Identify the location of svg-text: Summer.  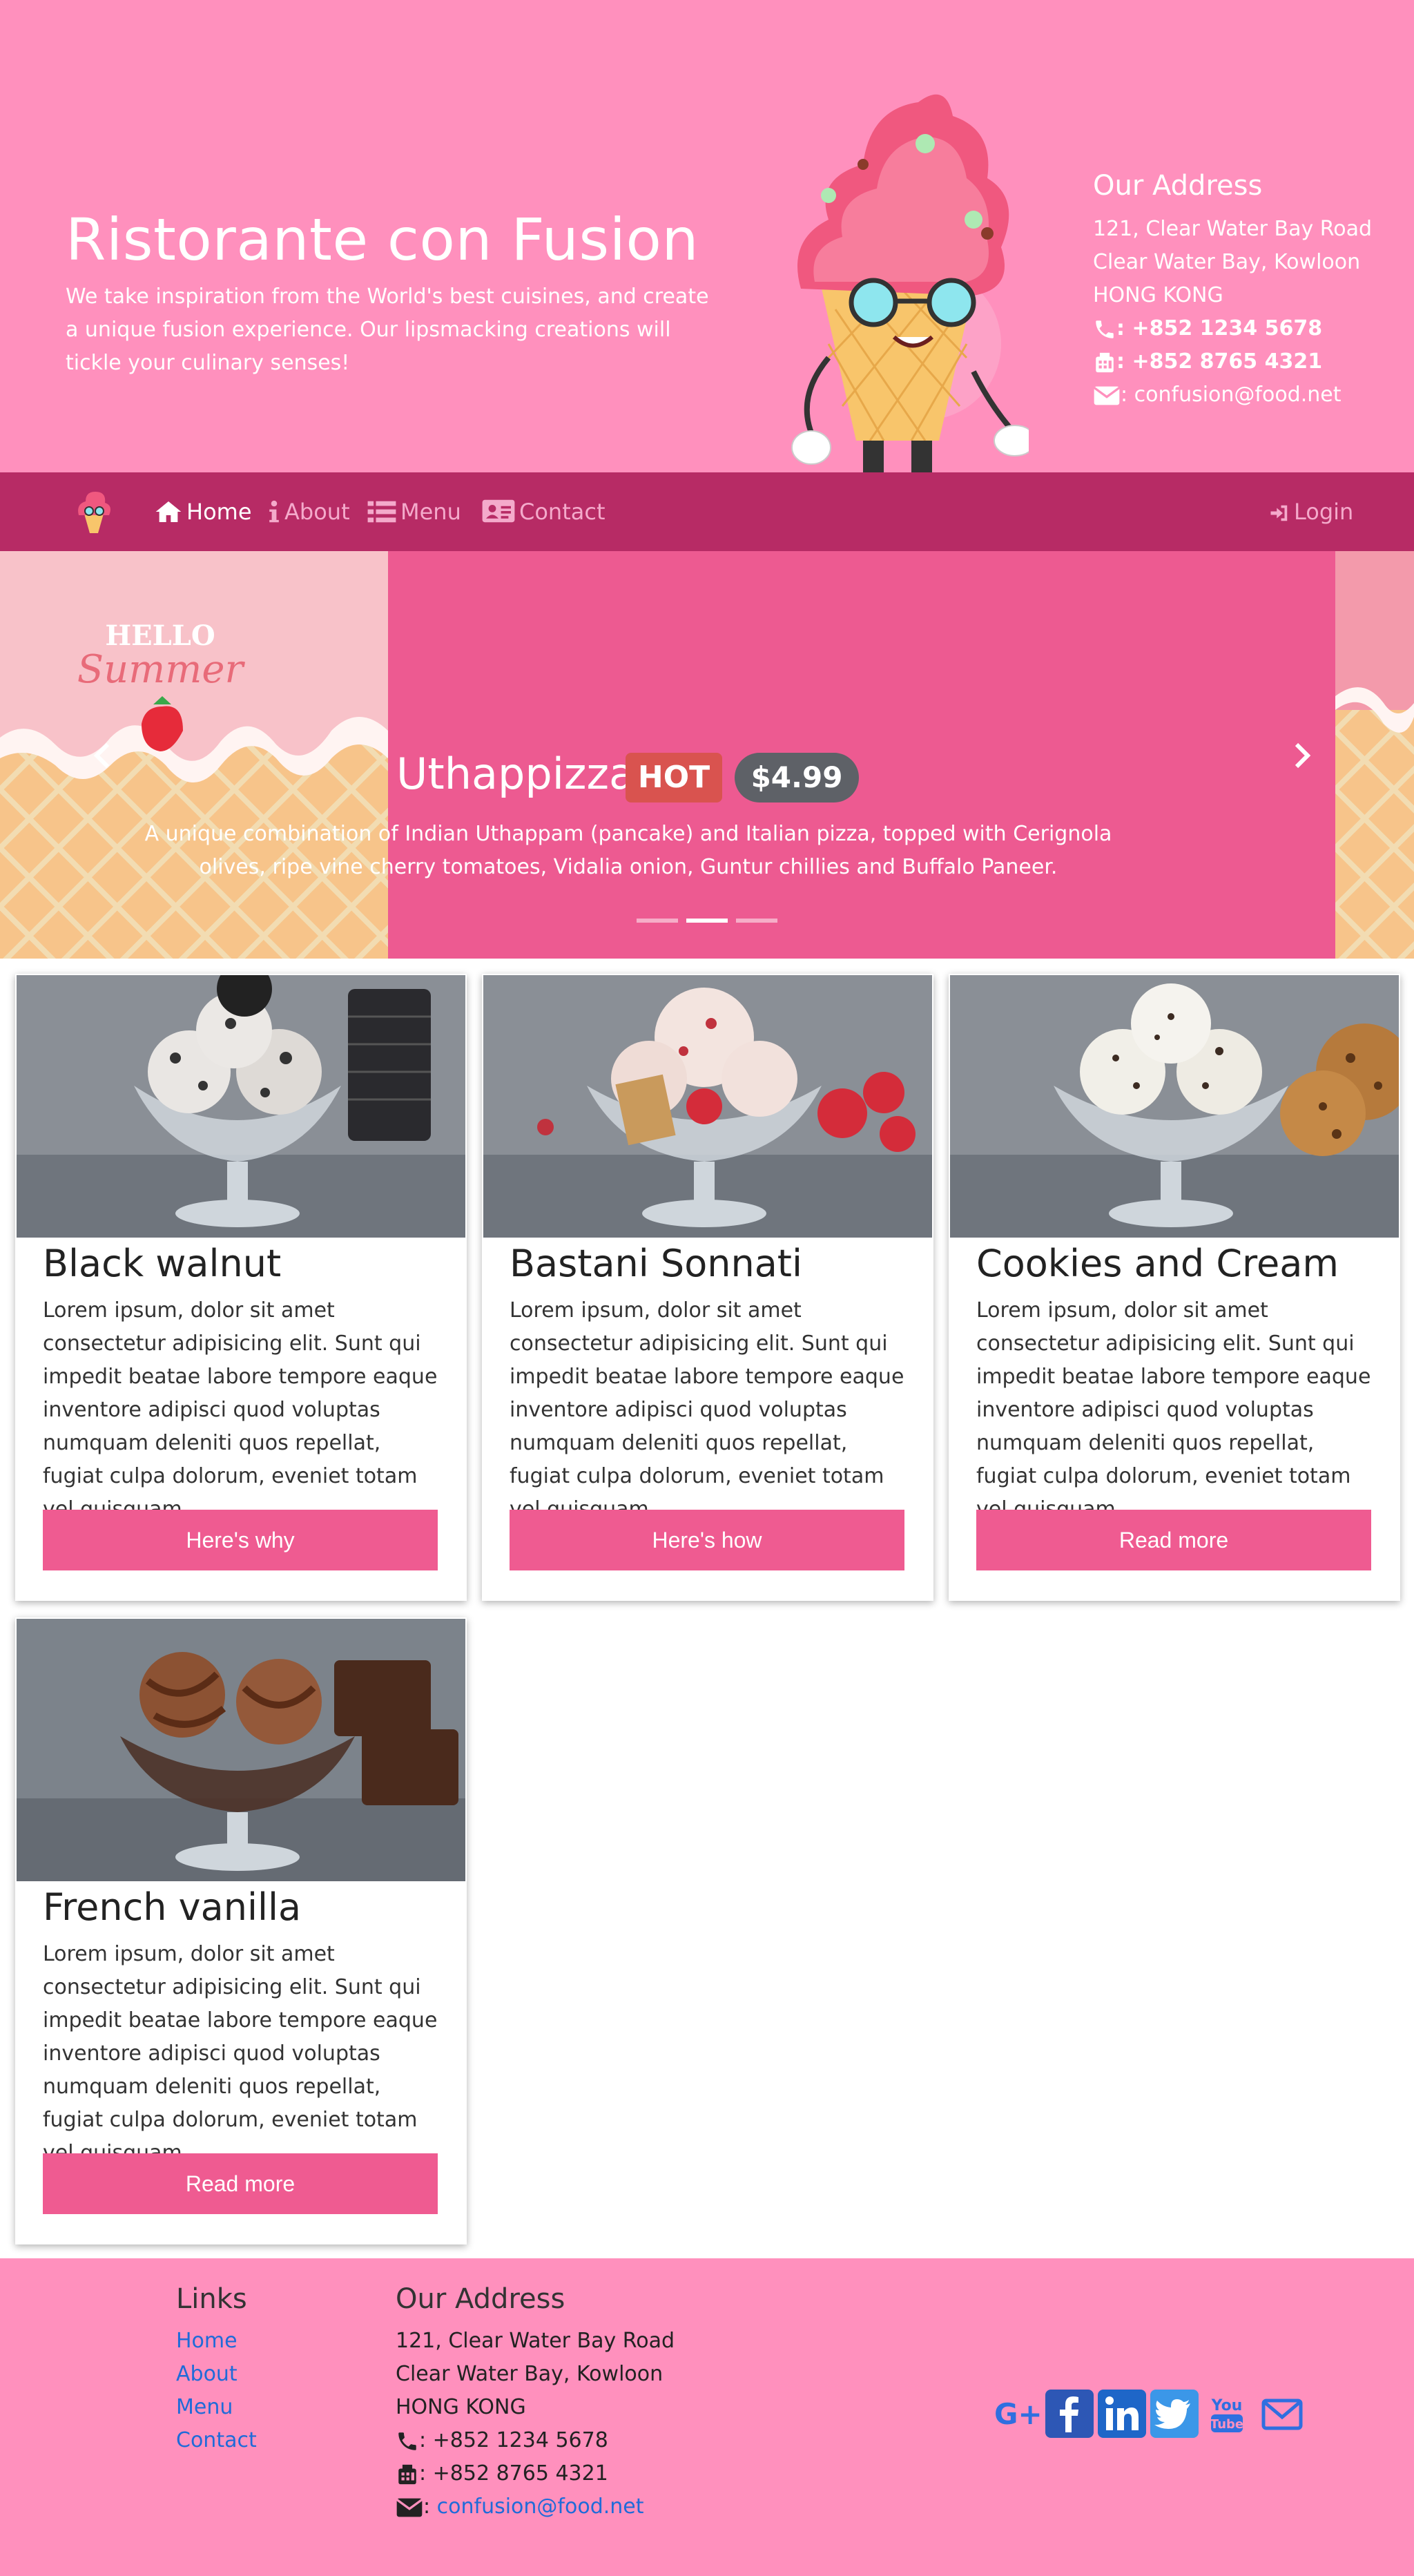
(161, 669).